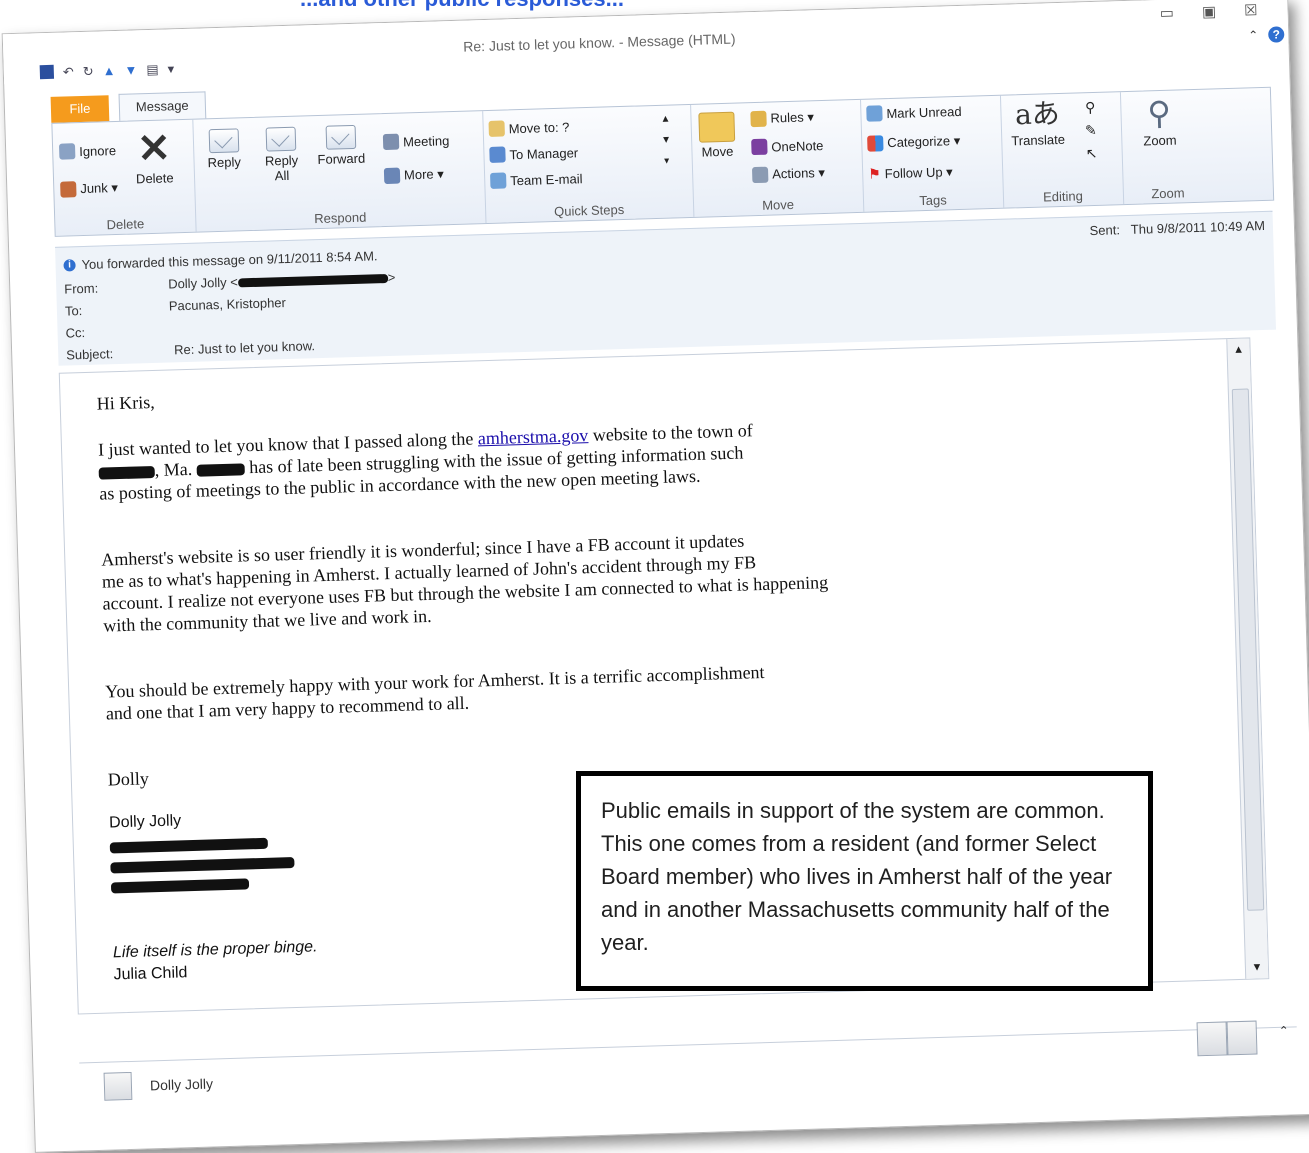  What do you see at coordinates (227, 304) in the screenshot?
I see `to-value: Pacunas, Kristopher` at bounding box center [227, 304].